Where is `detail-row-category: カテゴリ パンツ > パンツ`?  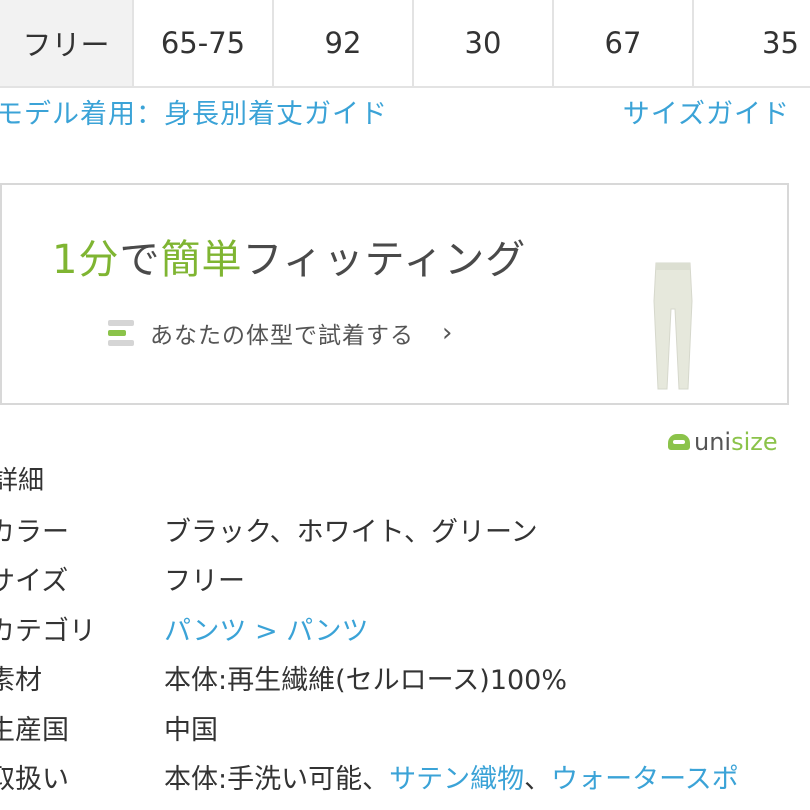 detail-row-category: カテゴリ パンツ > パンツ is located at coordinates (405, 633).